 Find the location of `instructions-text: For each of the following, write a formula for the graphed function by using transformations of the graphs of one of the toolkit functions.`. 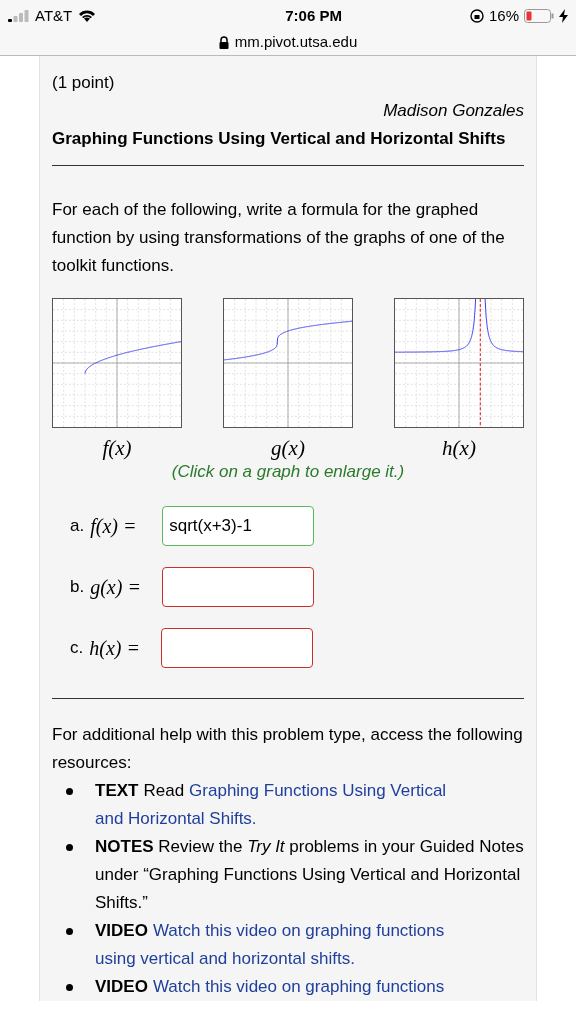

instructions-text: For each of the following, write a formula for the graphed function by using transformations of the graphs of one of the toolkit functions. is located at coordinates (279, 238).